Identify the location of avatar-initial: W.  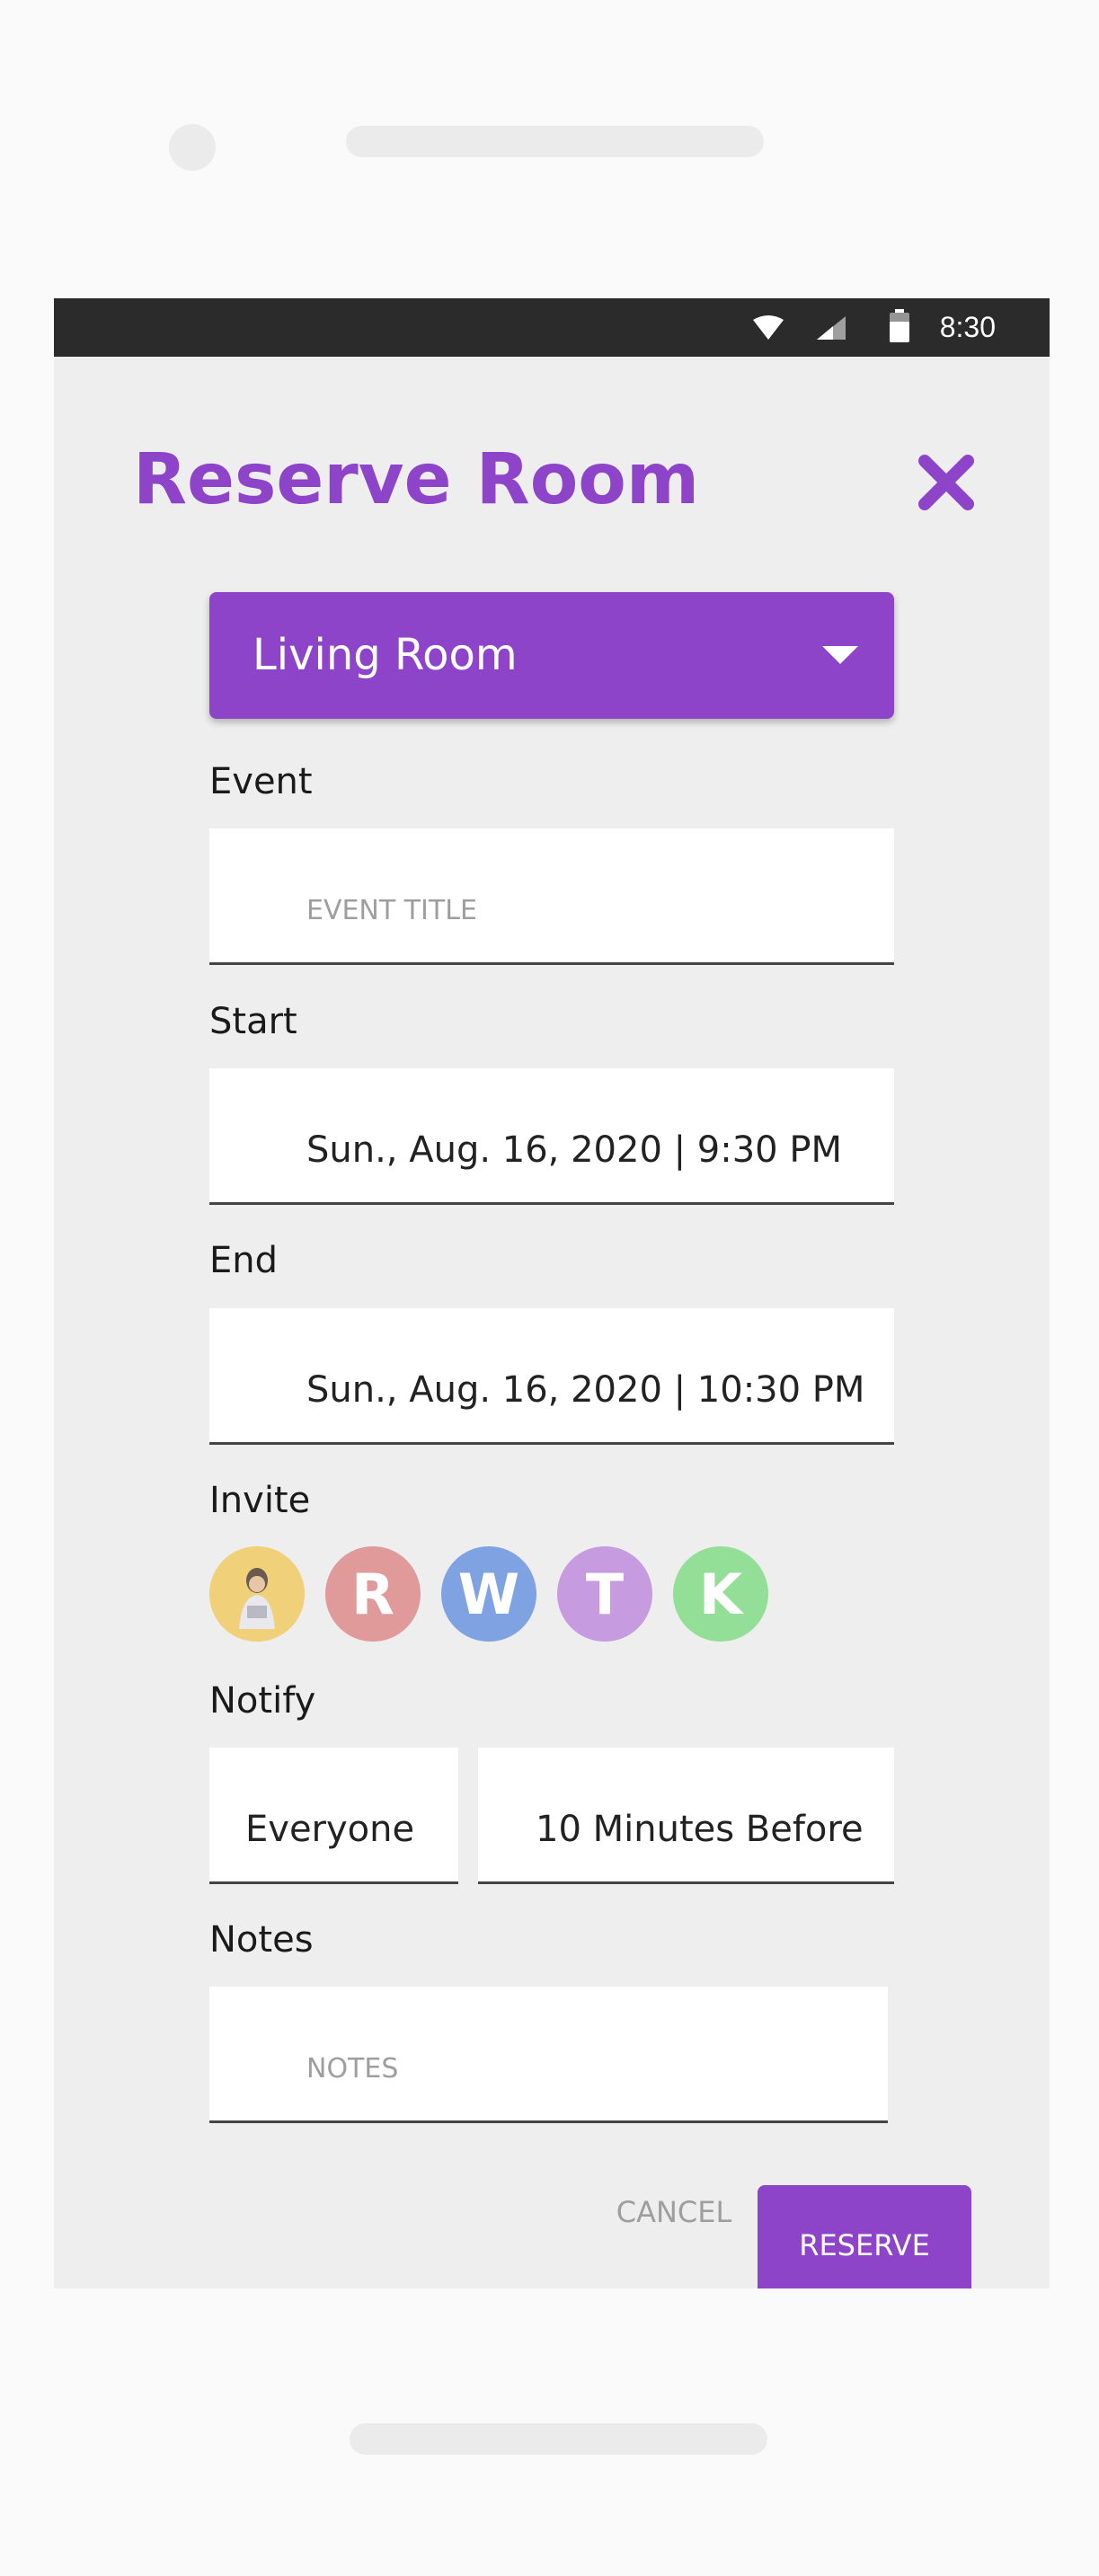
(488, 1594).